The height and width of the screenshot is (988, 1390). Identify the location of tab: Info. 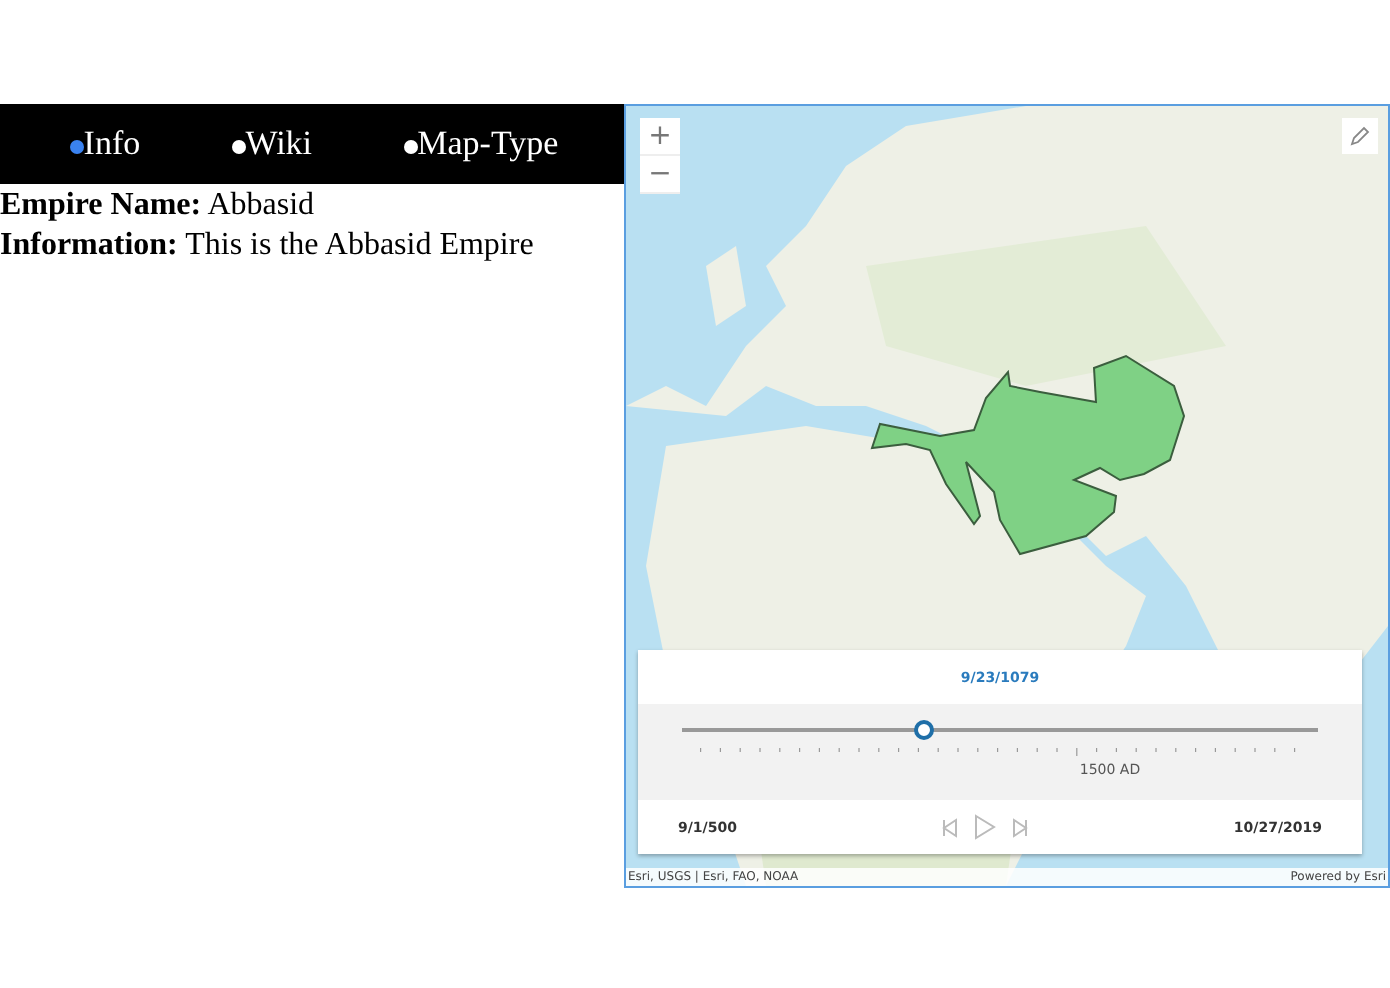
(105, 144).